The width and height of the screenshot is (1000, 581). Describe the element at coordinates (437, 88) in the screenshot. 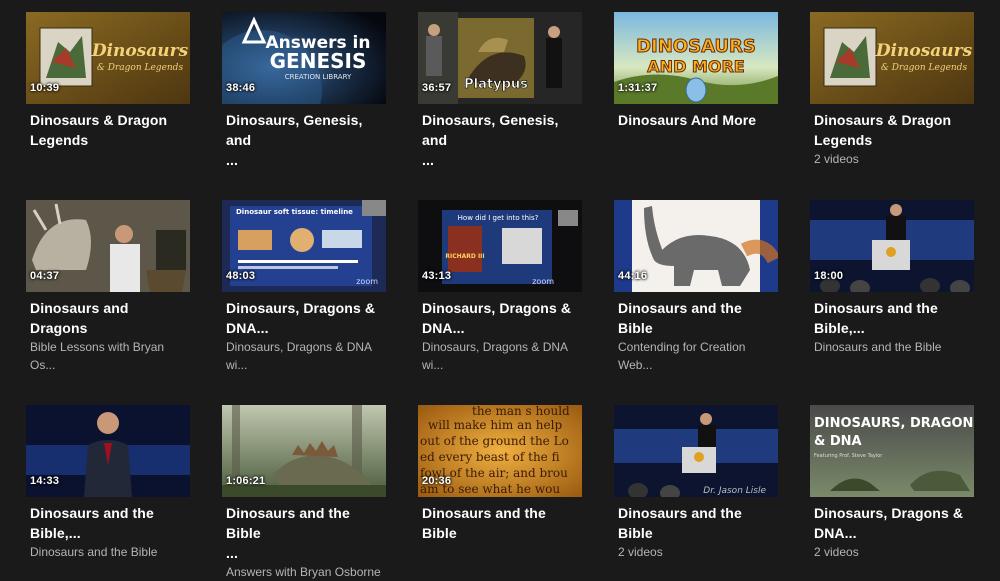

I see `video-duration: 36:57` at that location.